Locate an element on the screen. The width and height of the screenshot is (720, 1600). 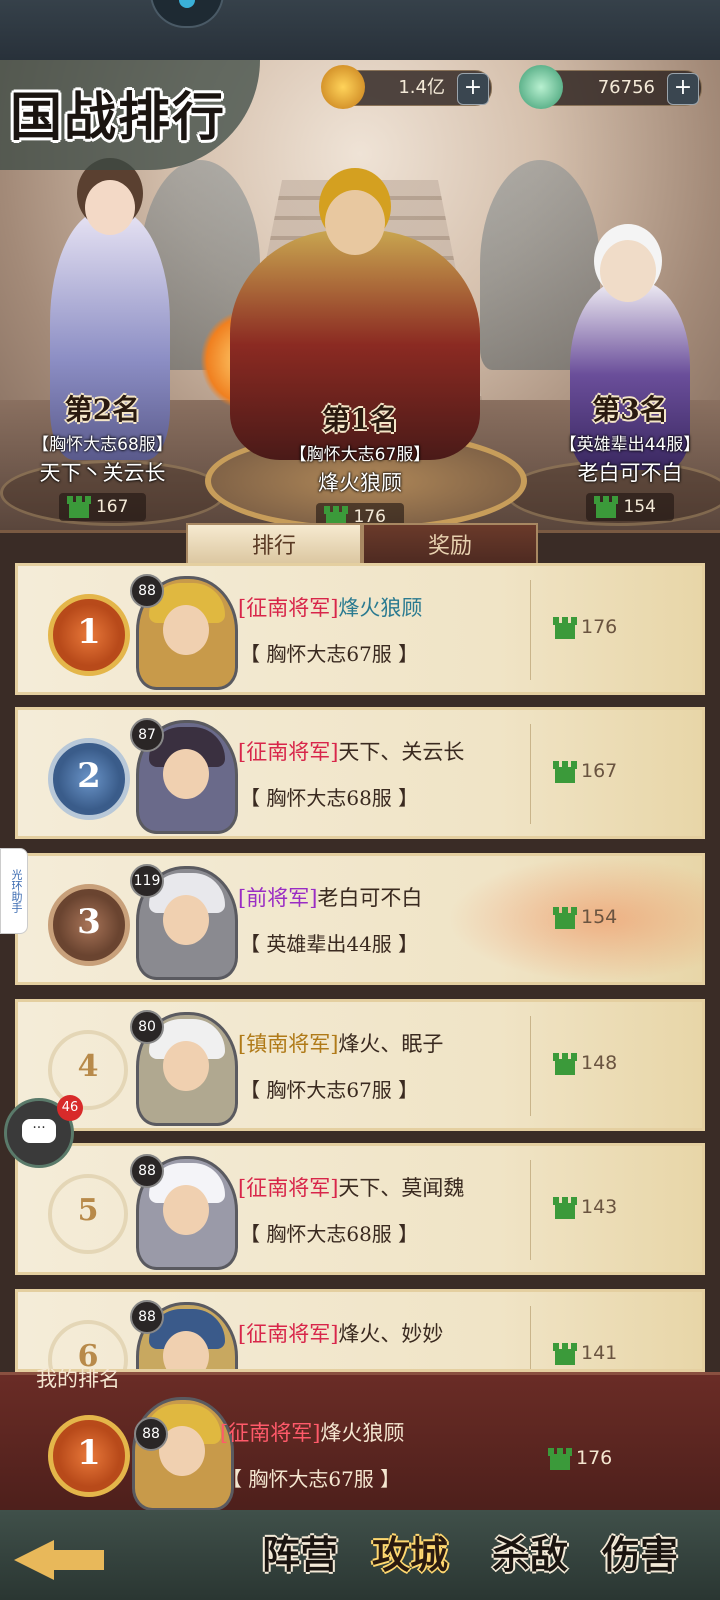
ranking-row: 4 80 [镇南将军]烽火、眠子 【 胸怀大志67服 】 148 is located at coordinates (360, 1065).